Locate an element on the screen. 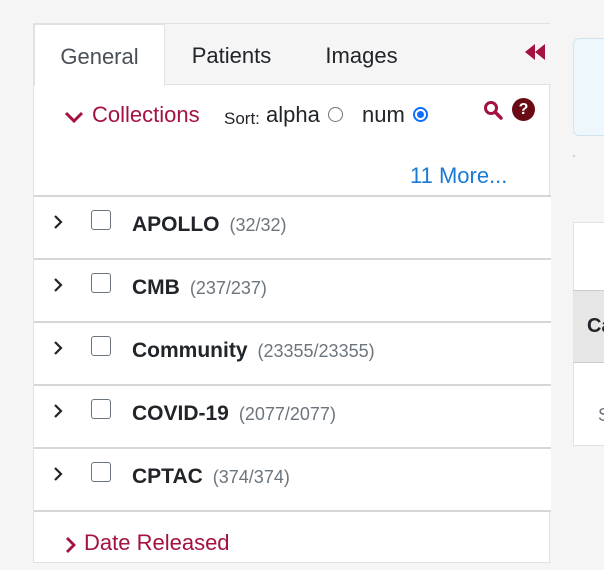  list-item: COVID-19 (2077/2077) is located at coordinates (292, 415).